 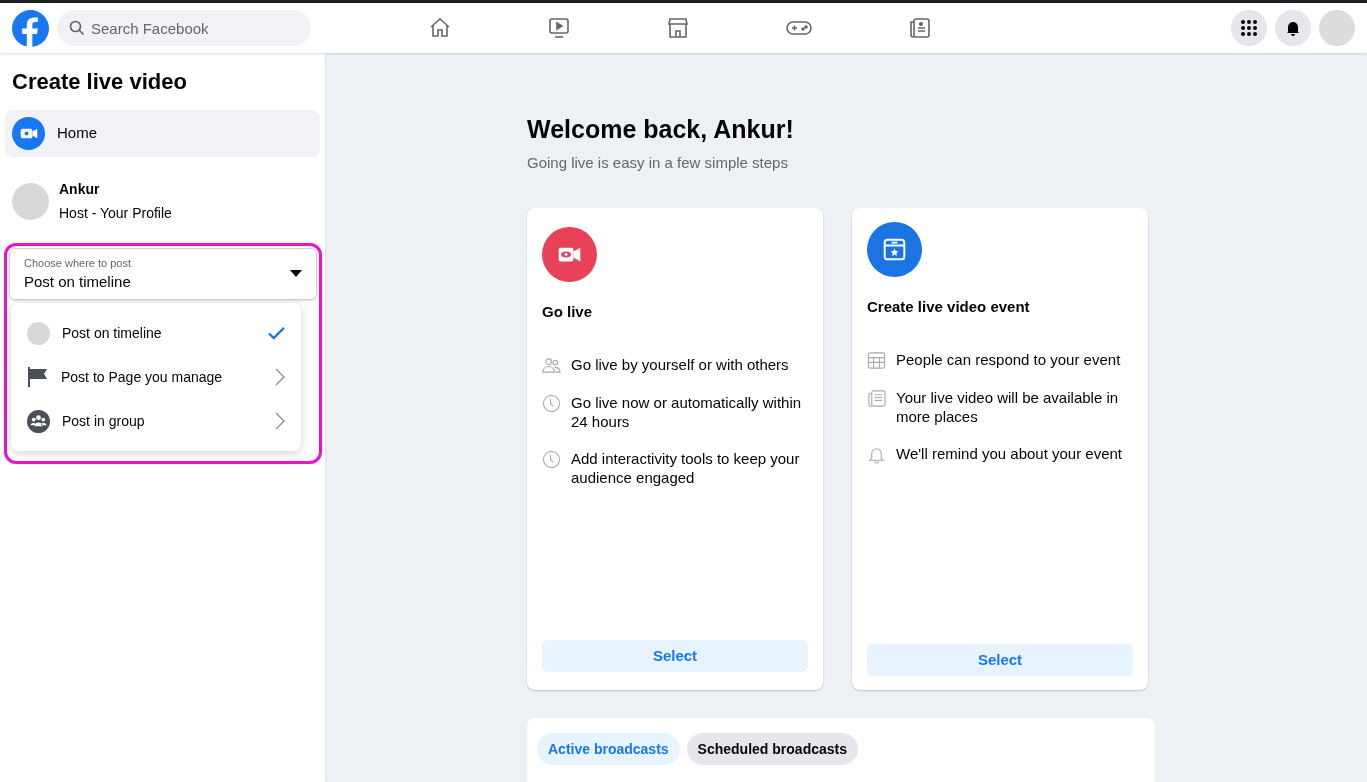 I want to click on feature-text: We'll remind you about your event, so click(x=1009, y=453).